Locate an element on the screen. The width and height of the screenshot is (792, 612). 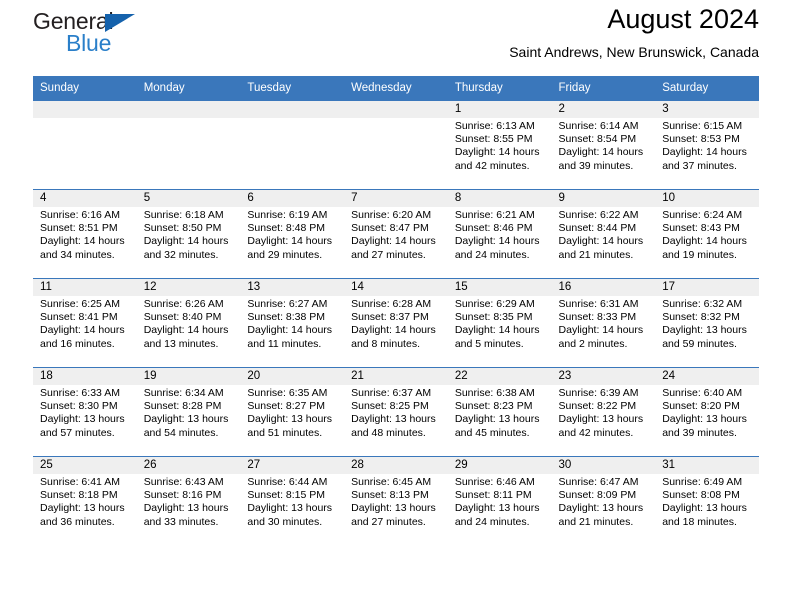
day-detail-sunrise: Sunrise: 6:27 AM is located at coordinates (287, 304).